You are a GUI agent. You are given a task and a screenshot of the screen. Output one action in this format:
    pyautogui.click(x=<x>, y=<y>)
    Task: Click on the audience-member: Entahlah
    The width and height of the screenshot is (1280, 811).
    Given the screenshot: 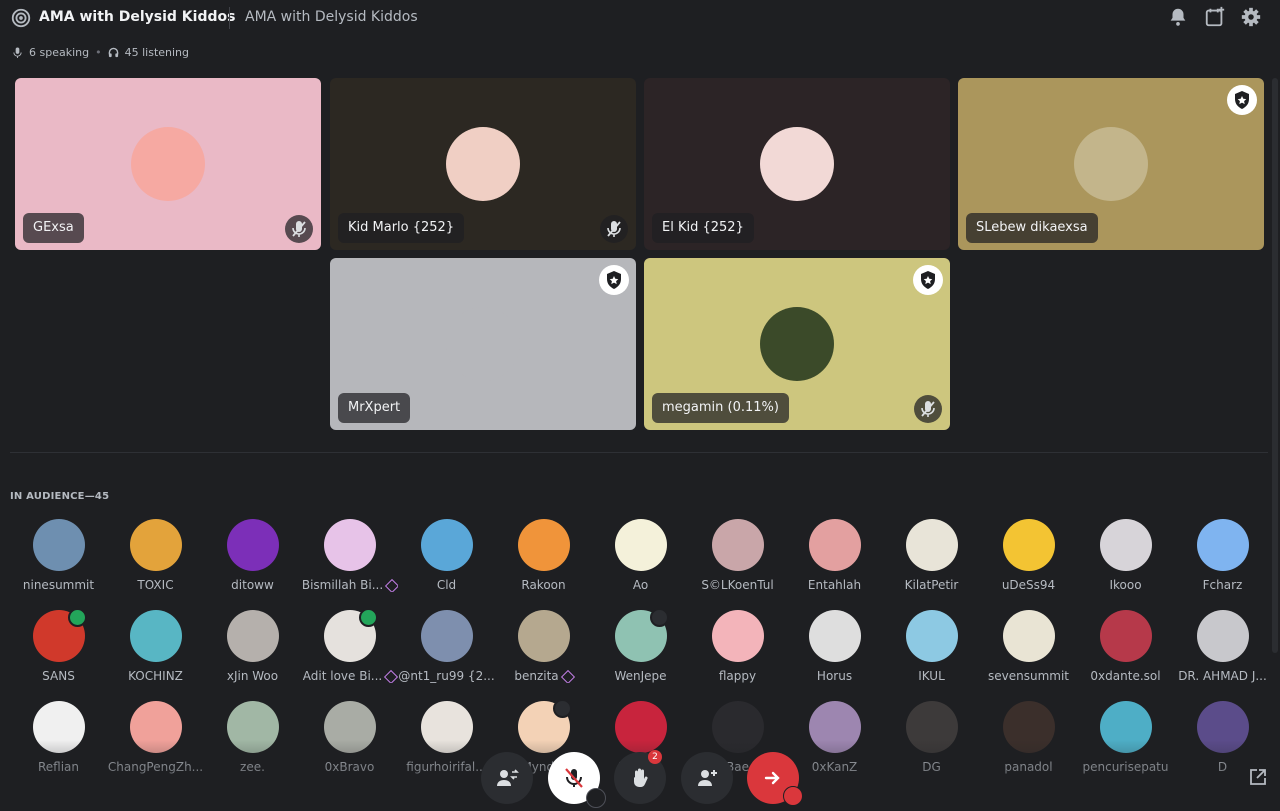 What is the action you would take?
    pyautogui.click(x=834, y=555)
    